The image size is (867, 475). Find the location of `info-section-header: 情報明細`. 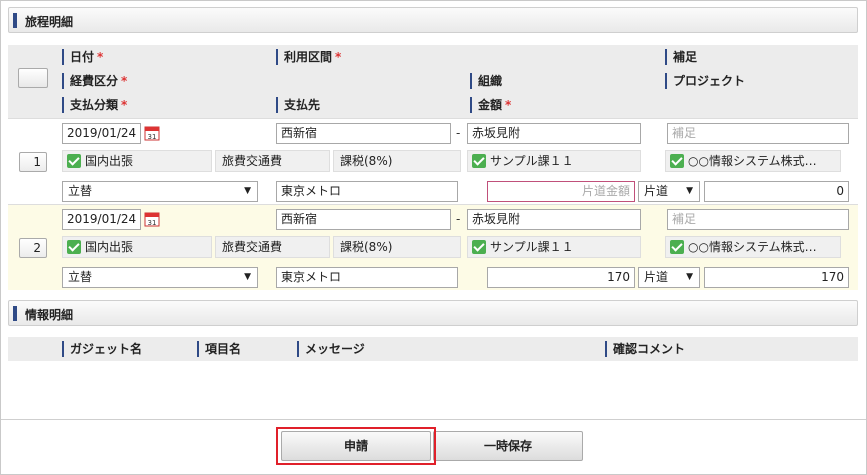

info-section-header: 情報明細 is located at coordinates (433, 313).